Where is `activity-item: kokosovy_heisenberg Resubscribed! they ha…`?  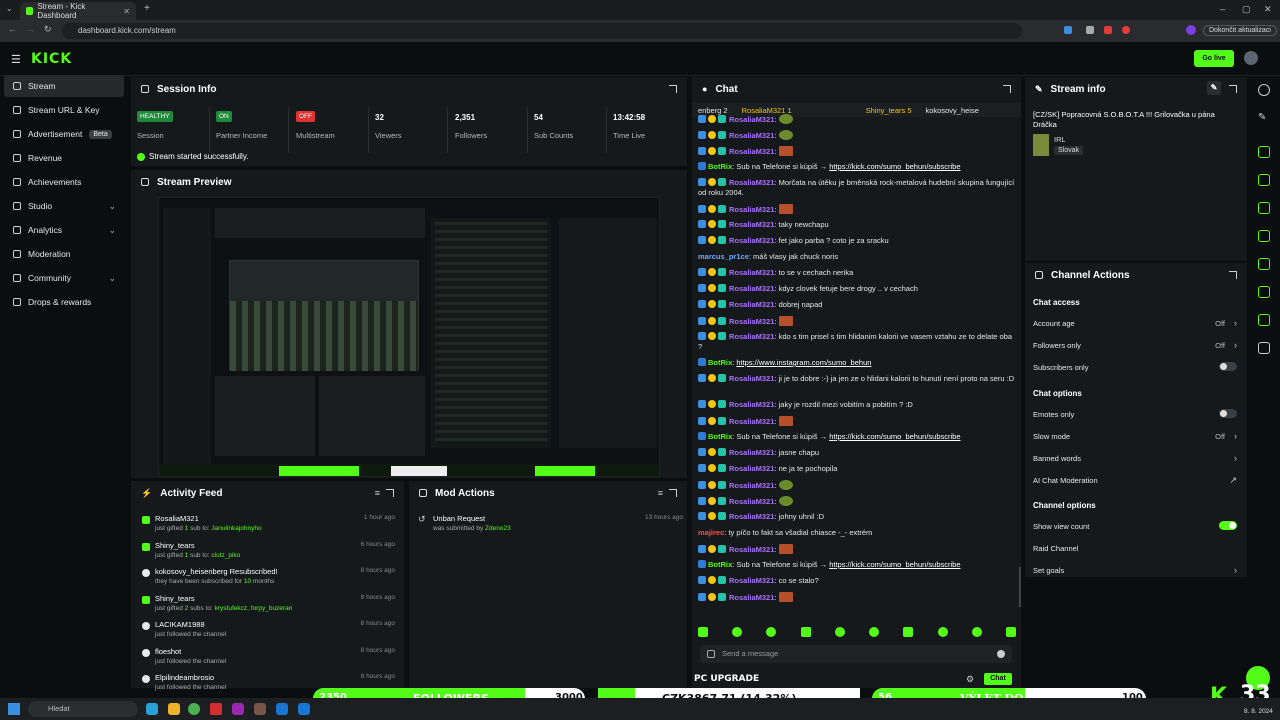 activity-item: kokosovy_heisenberg Resubscribed! they ha… is located at coordinates (265, 577).